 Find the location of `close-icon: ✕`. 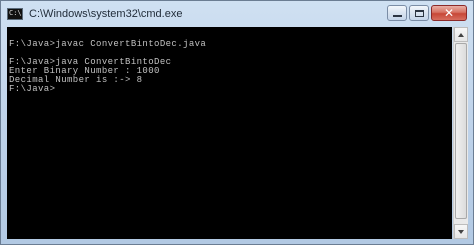

close-icon: ✕ is located at coordinates (449, 12).